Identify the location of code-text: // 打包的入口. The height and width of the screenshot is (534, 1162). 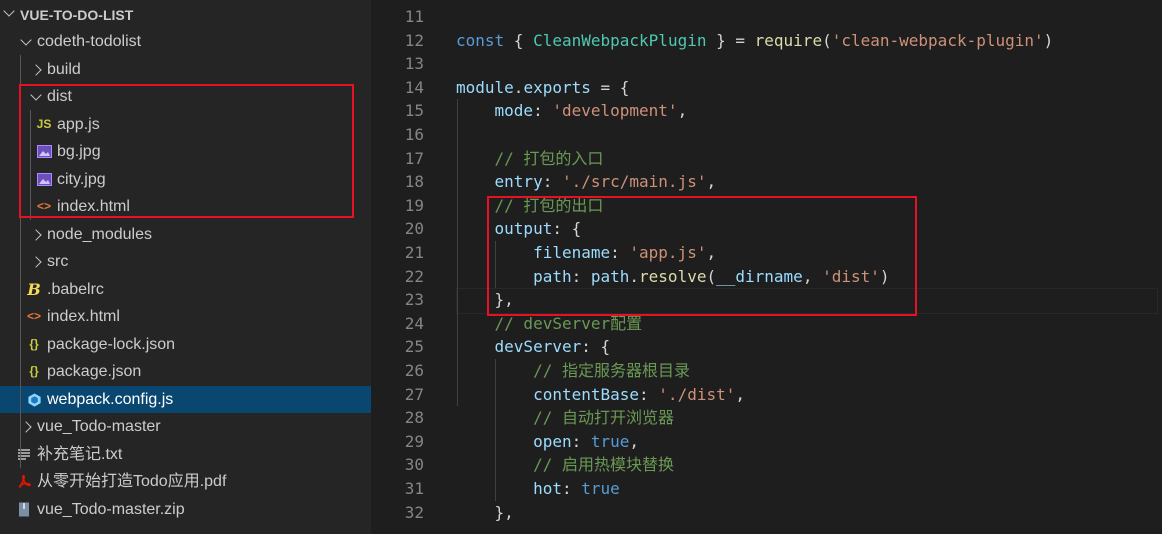
(549, 158).